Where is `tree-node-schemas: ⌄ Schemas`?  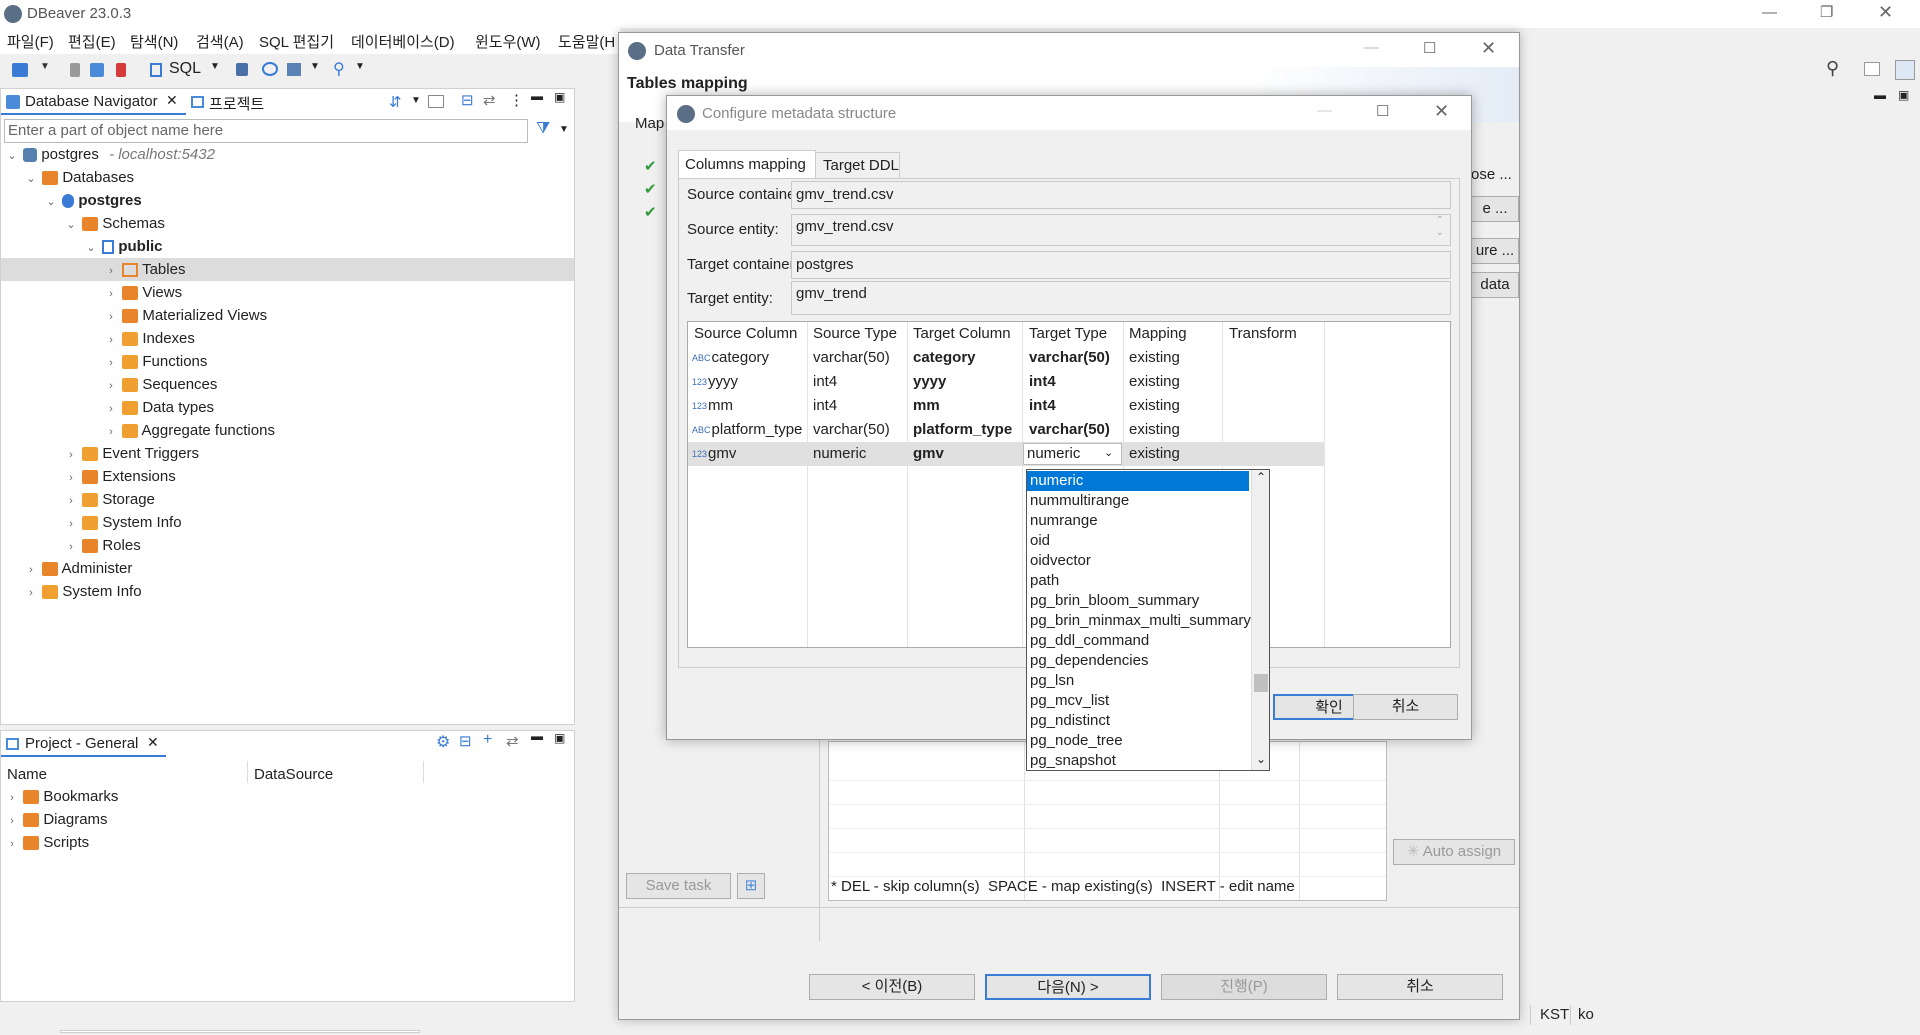
tree-node-schemas: ⌄ Schemas is located at coordinates (114, 223).